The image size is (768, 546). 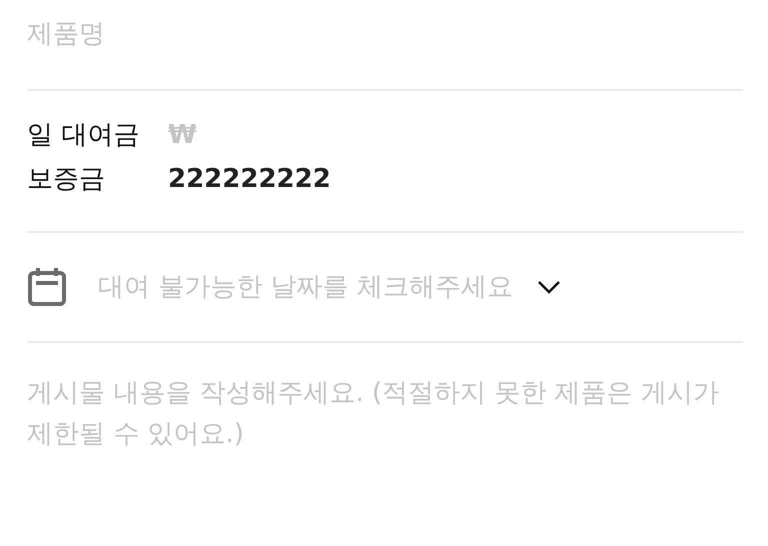 I want to click on product-name-field: 제품명, so click(x=385, y=34).